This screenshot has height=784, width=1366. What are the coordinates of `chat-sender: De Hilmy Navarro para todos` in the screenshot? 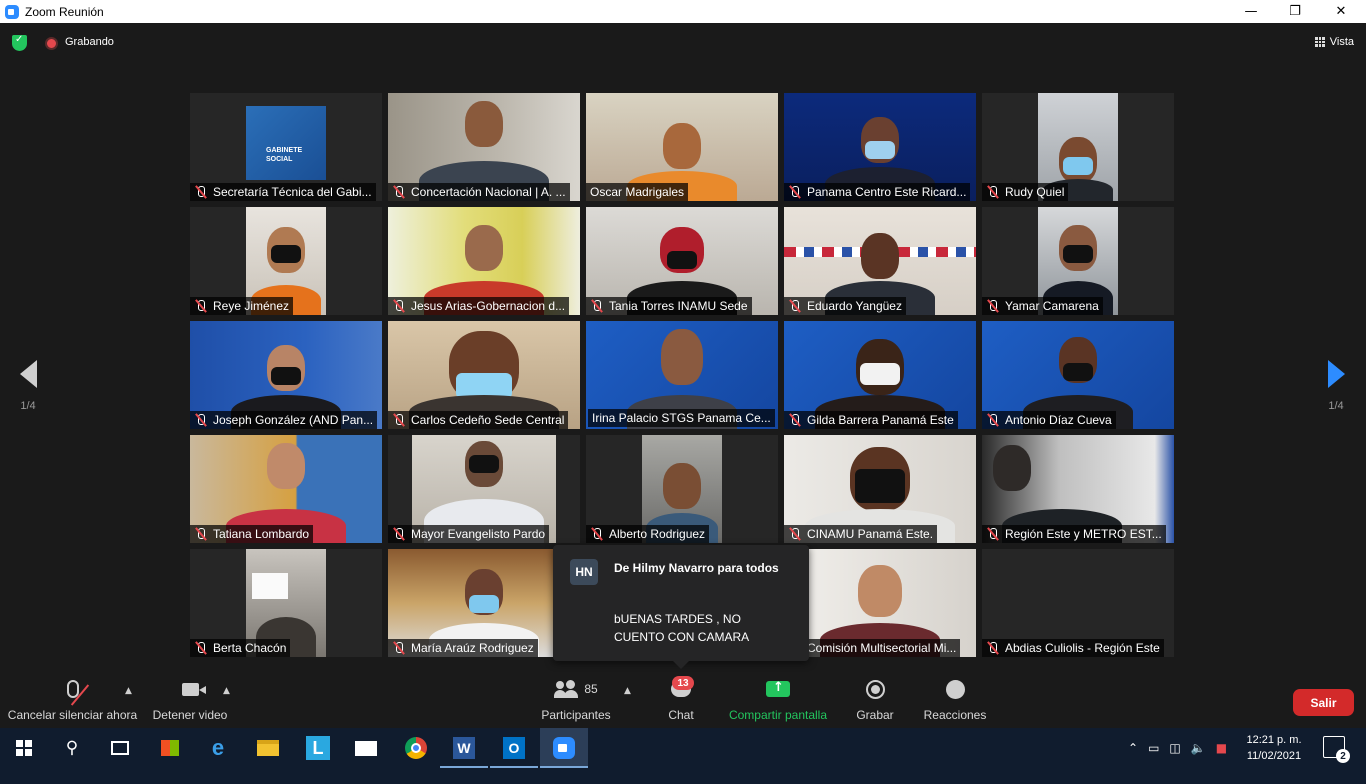 It's located at (696, 568).